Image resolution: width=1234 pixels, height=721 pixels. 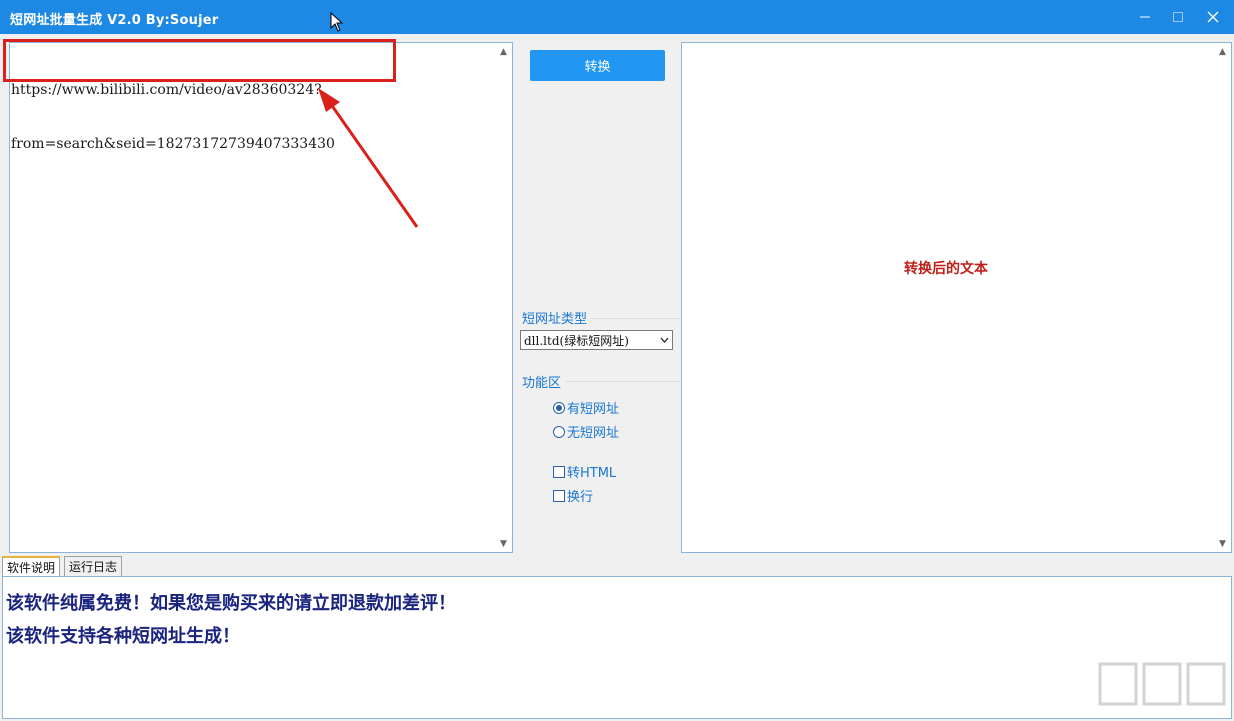 What do you see at coordinates (664, 340) in the screenshot?
I see `chevron-down-icon` at bounding box center [664, 340].